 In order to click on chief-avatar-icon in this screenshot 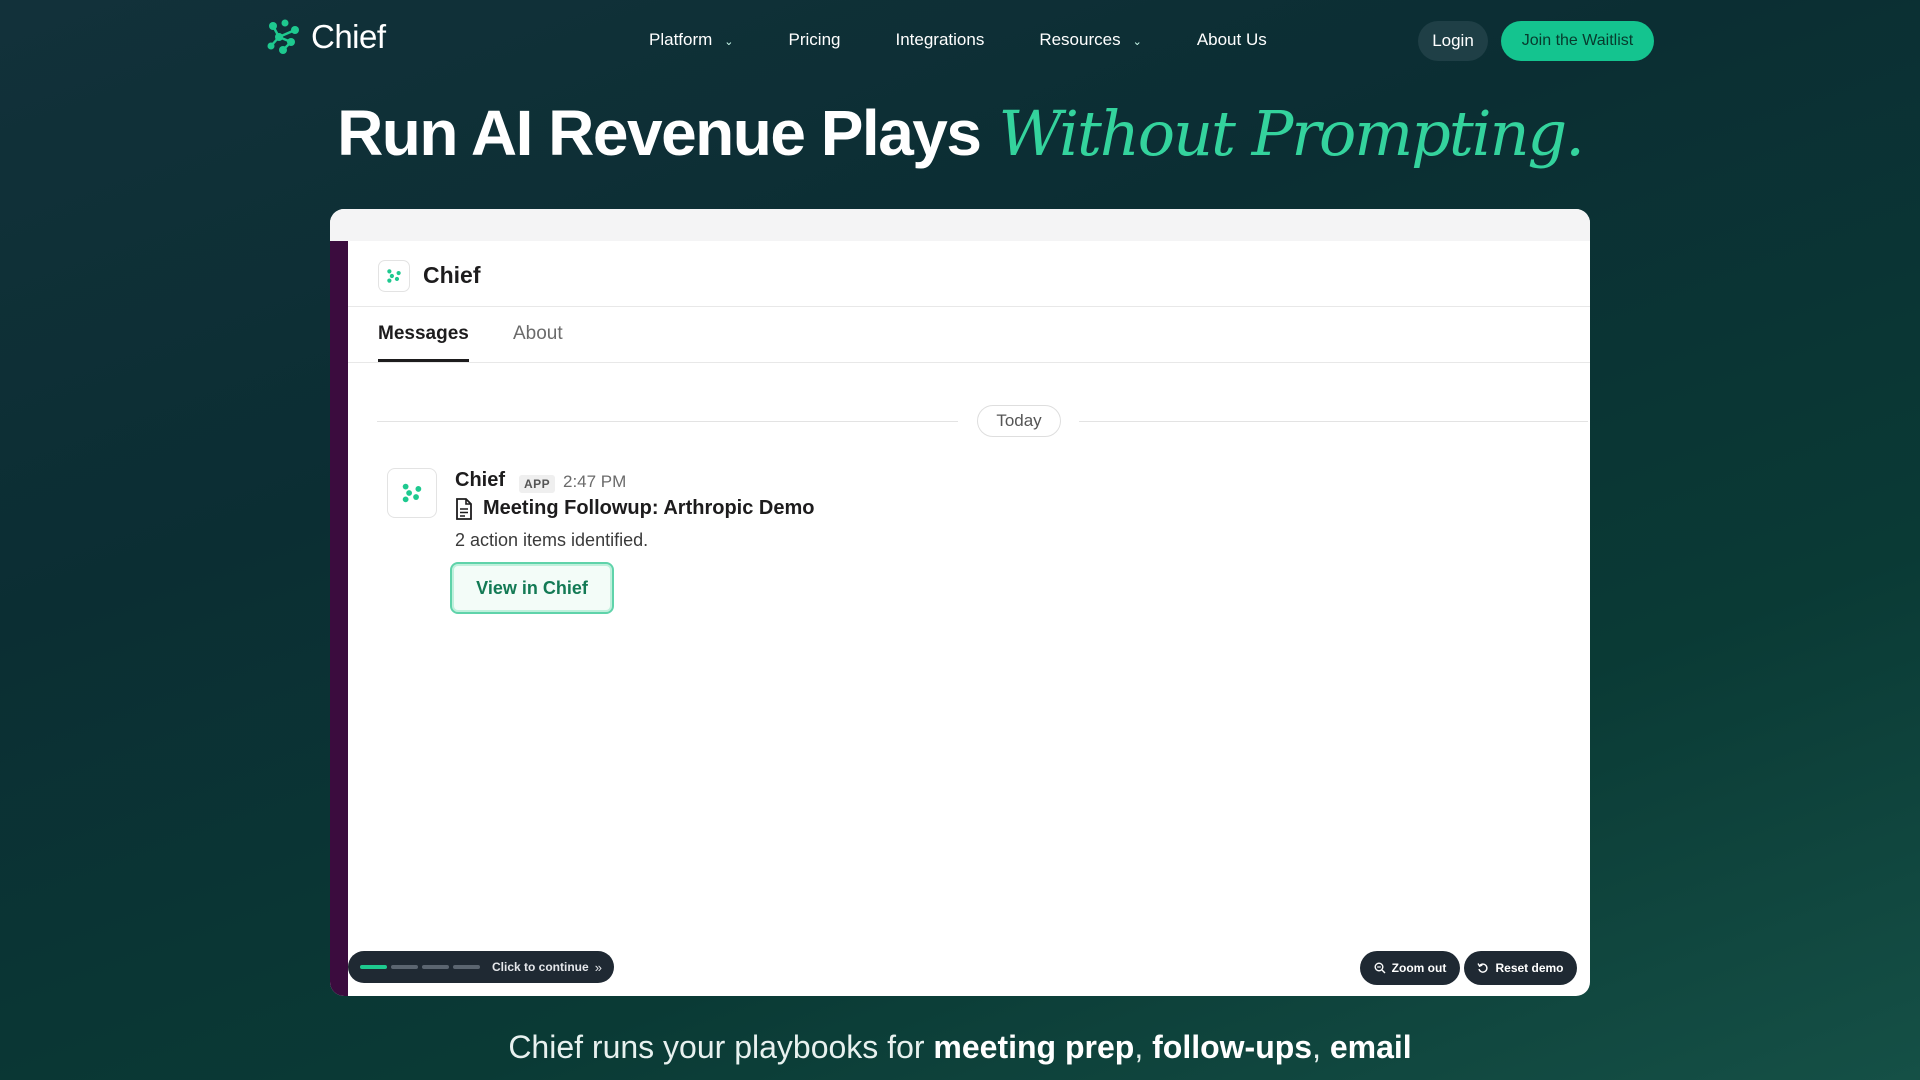, I will do `click(412, 493)`.